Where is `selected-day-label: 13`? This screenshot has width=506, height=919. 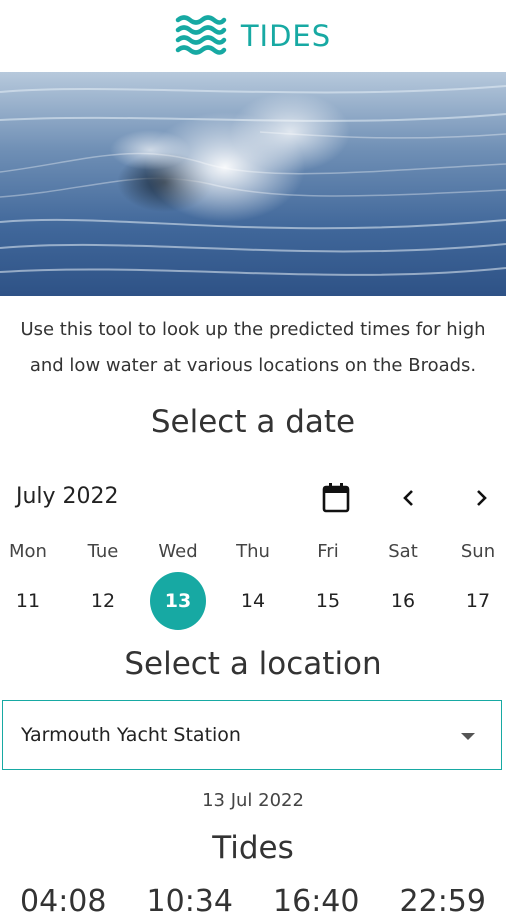
selected-day-label: 13 is located at coordinates (178, 601).